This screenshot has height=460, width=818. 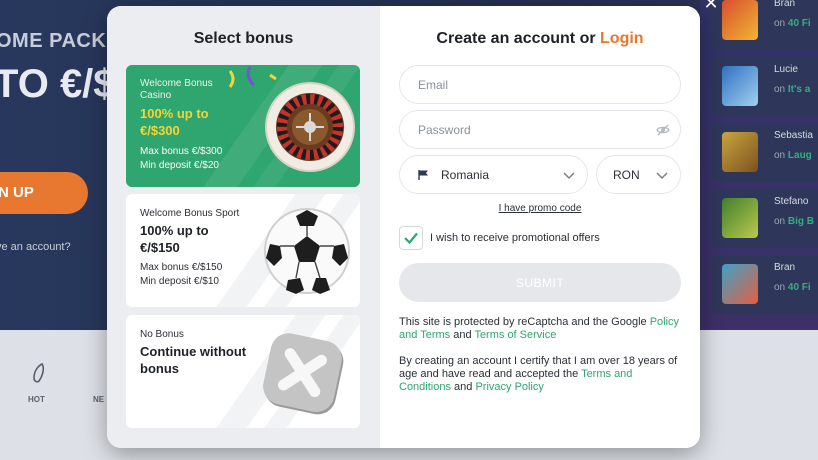 I want to click on bonus-panel-title: Select bonus, so click(x=243, y=38).